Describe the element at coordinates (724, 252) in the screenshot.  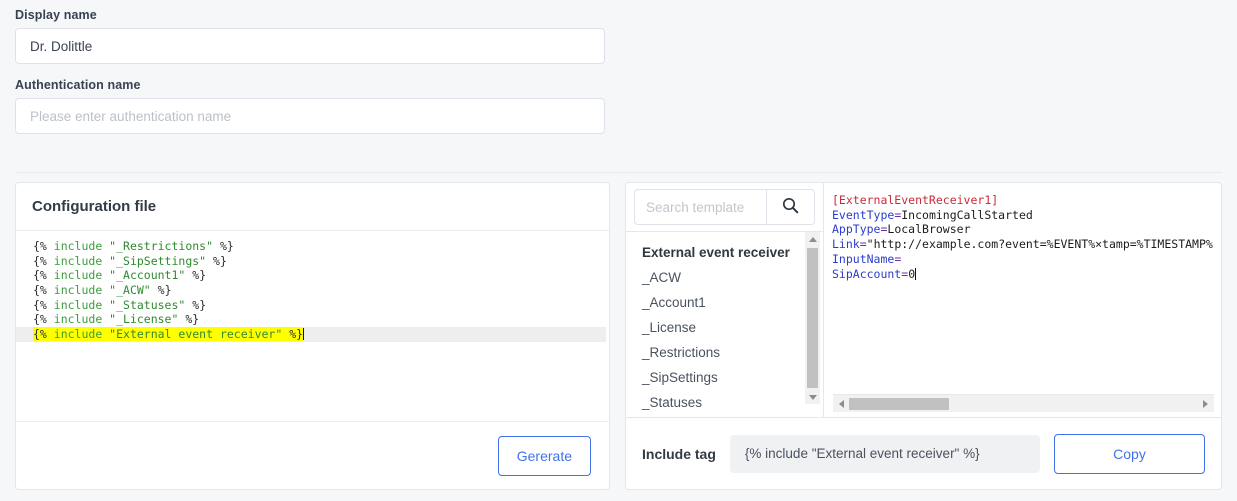
I see `template-list-item: External event receiver` at that location.